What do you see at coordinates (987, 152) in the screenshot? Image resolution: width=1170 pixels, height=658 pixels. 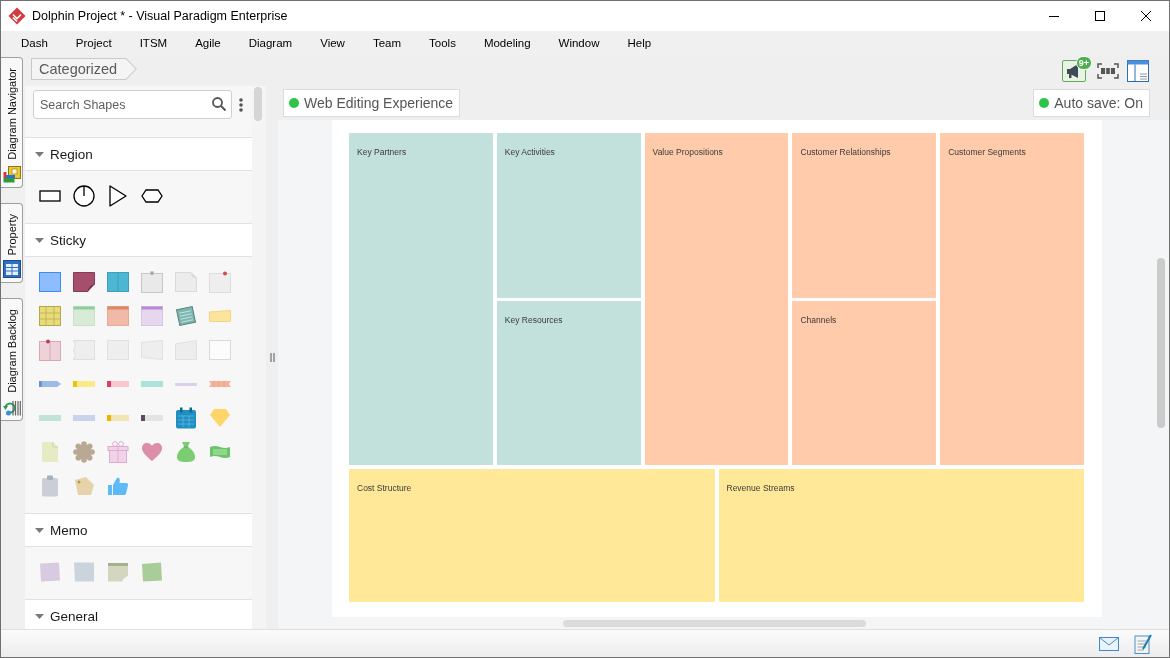 I see `block-title: Customer Segments` at bounding box center [987, 152].